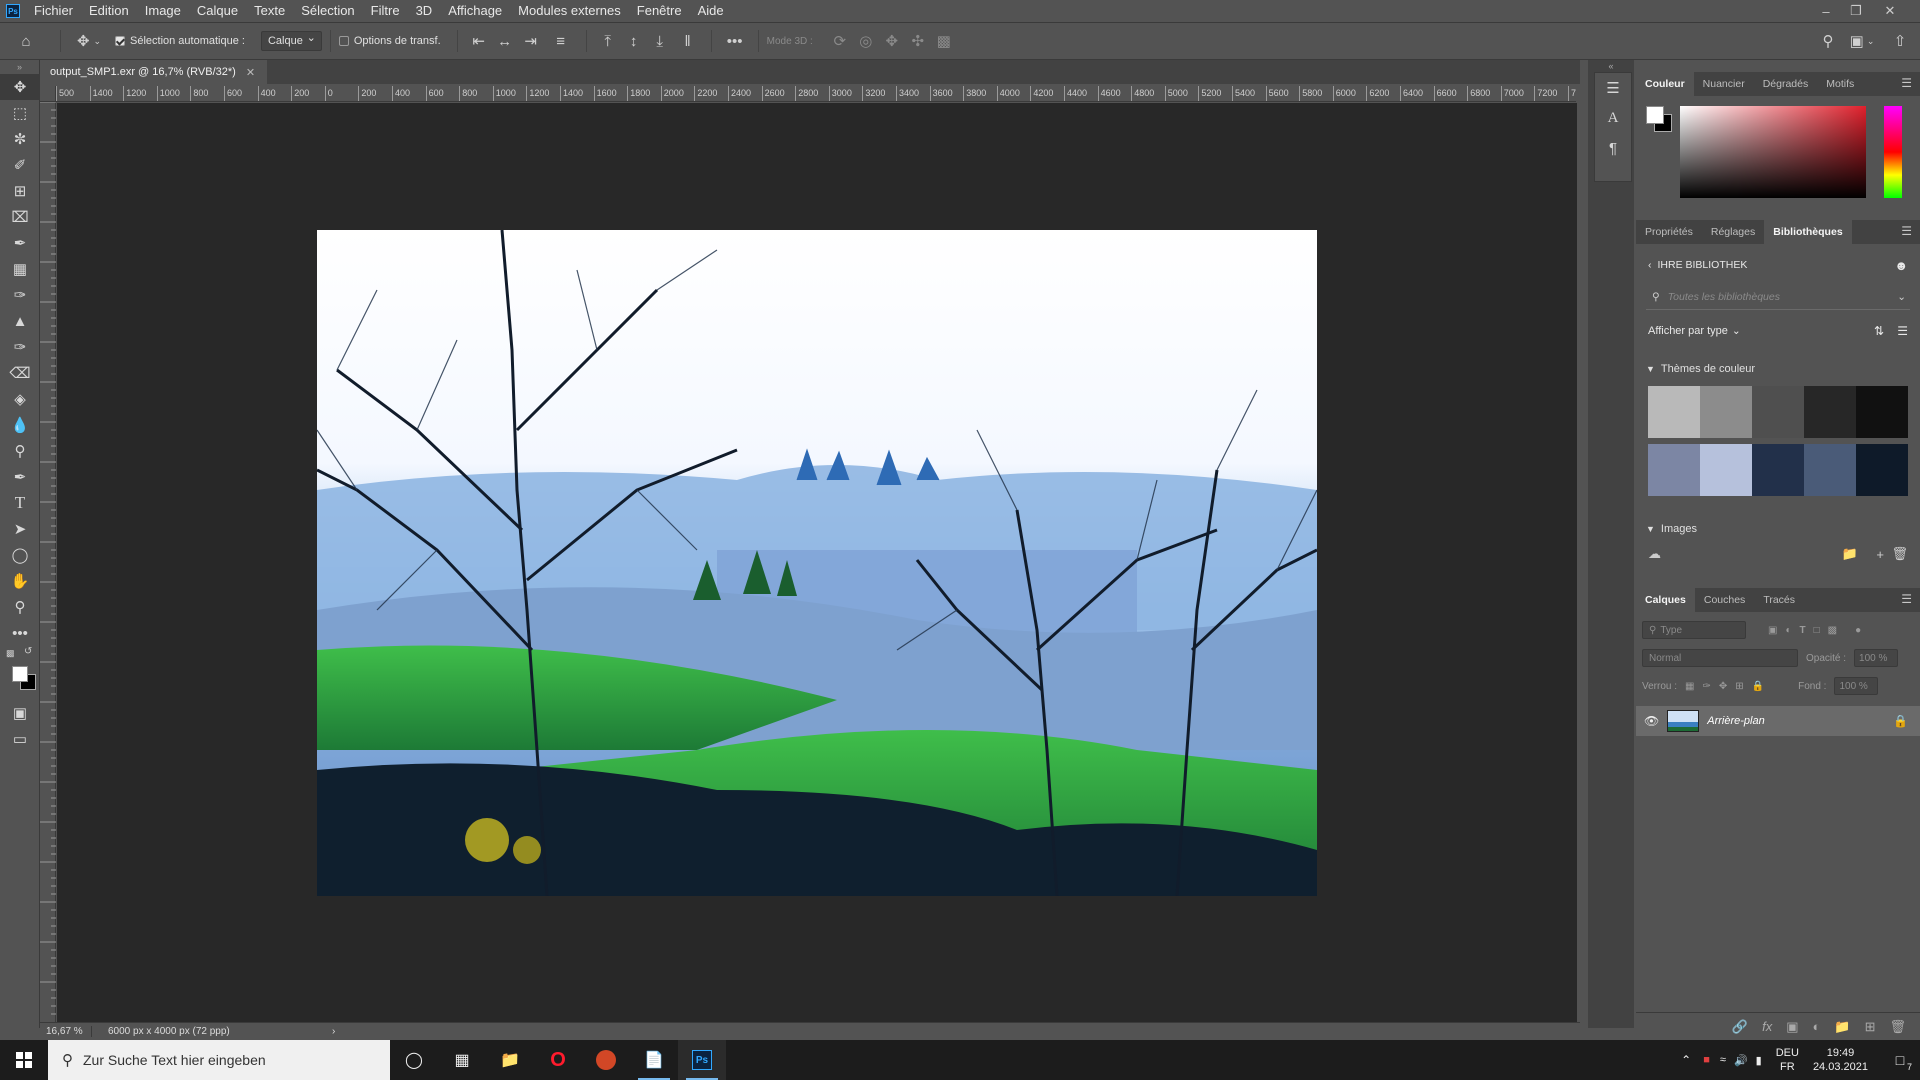 This screenshot has height=1080, width=1920. What do you see at coordinates (120, 41) in the screenshot?
I see `checkbox-checked-icon` at bounding box center [120, 41].